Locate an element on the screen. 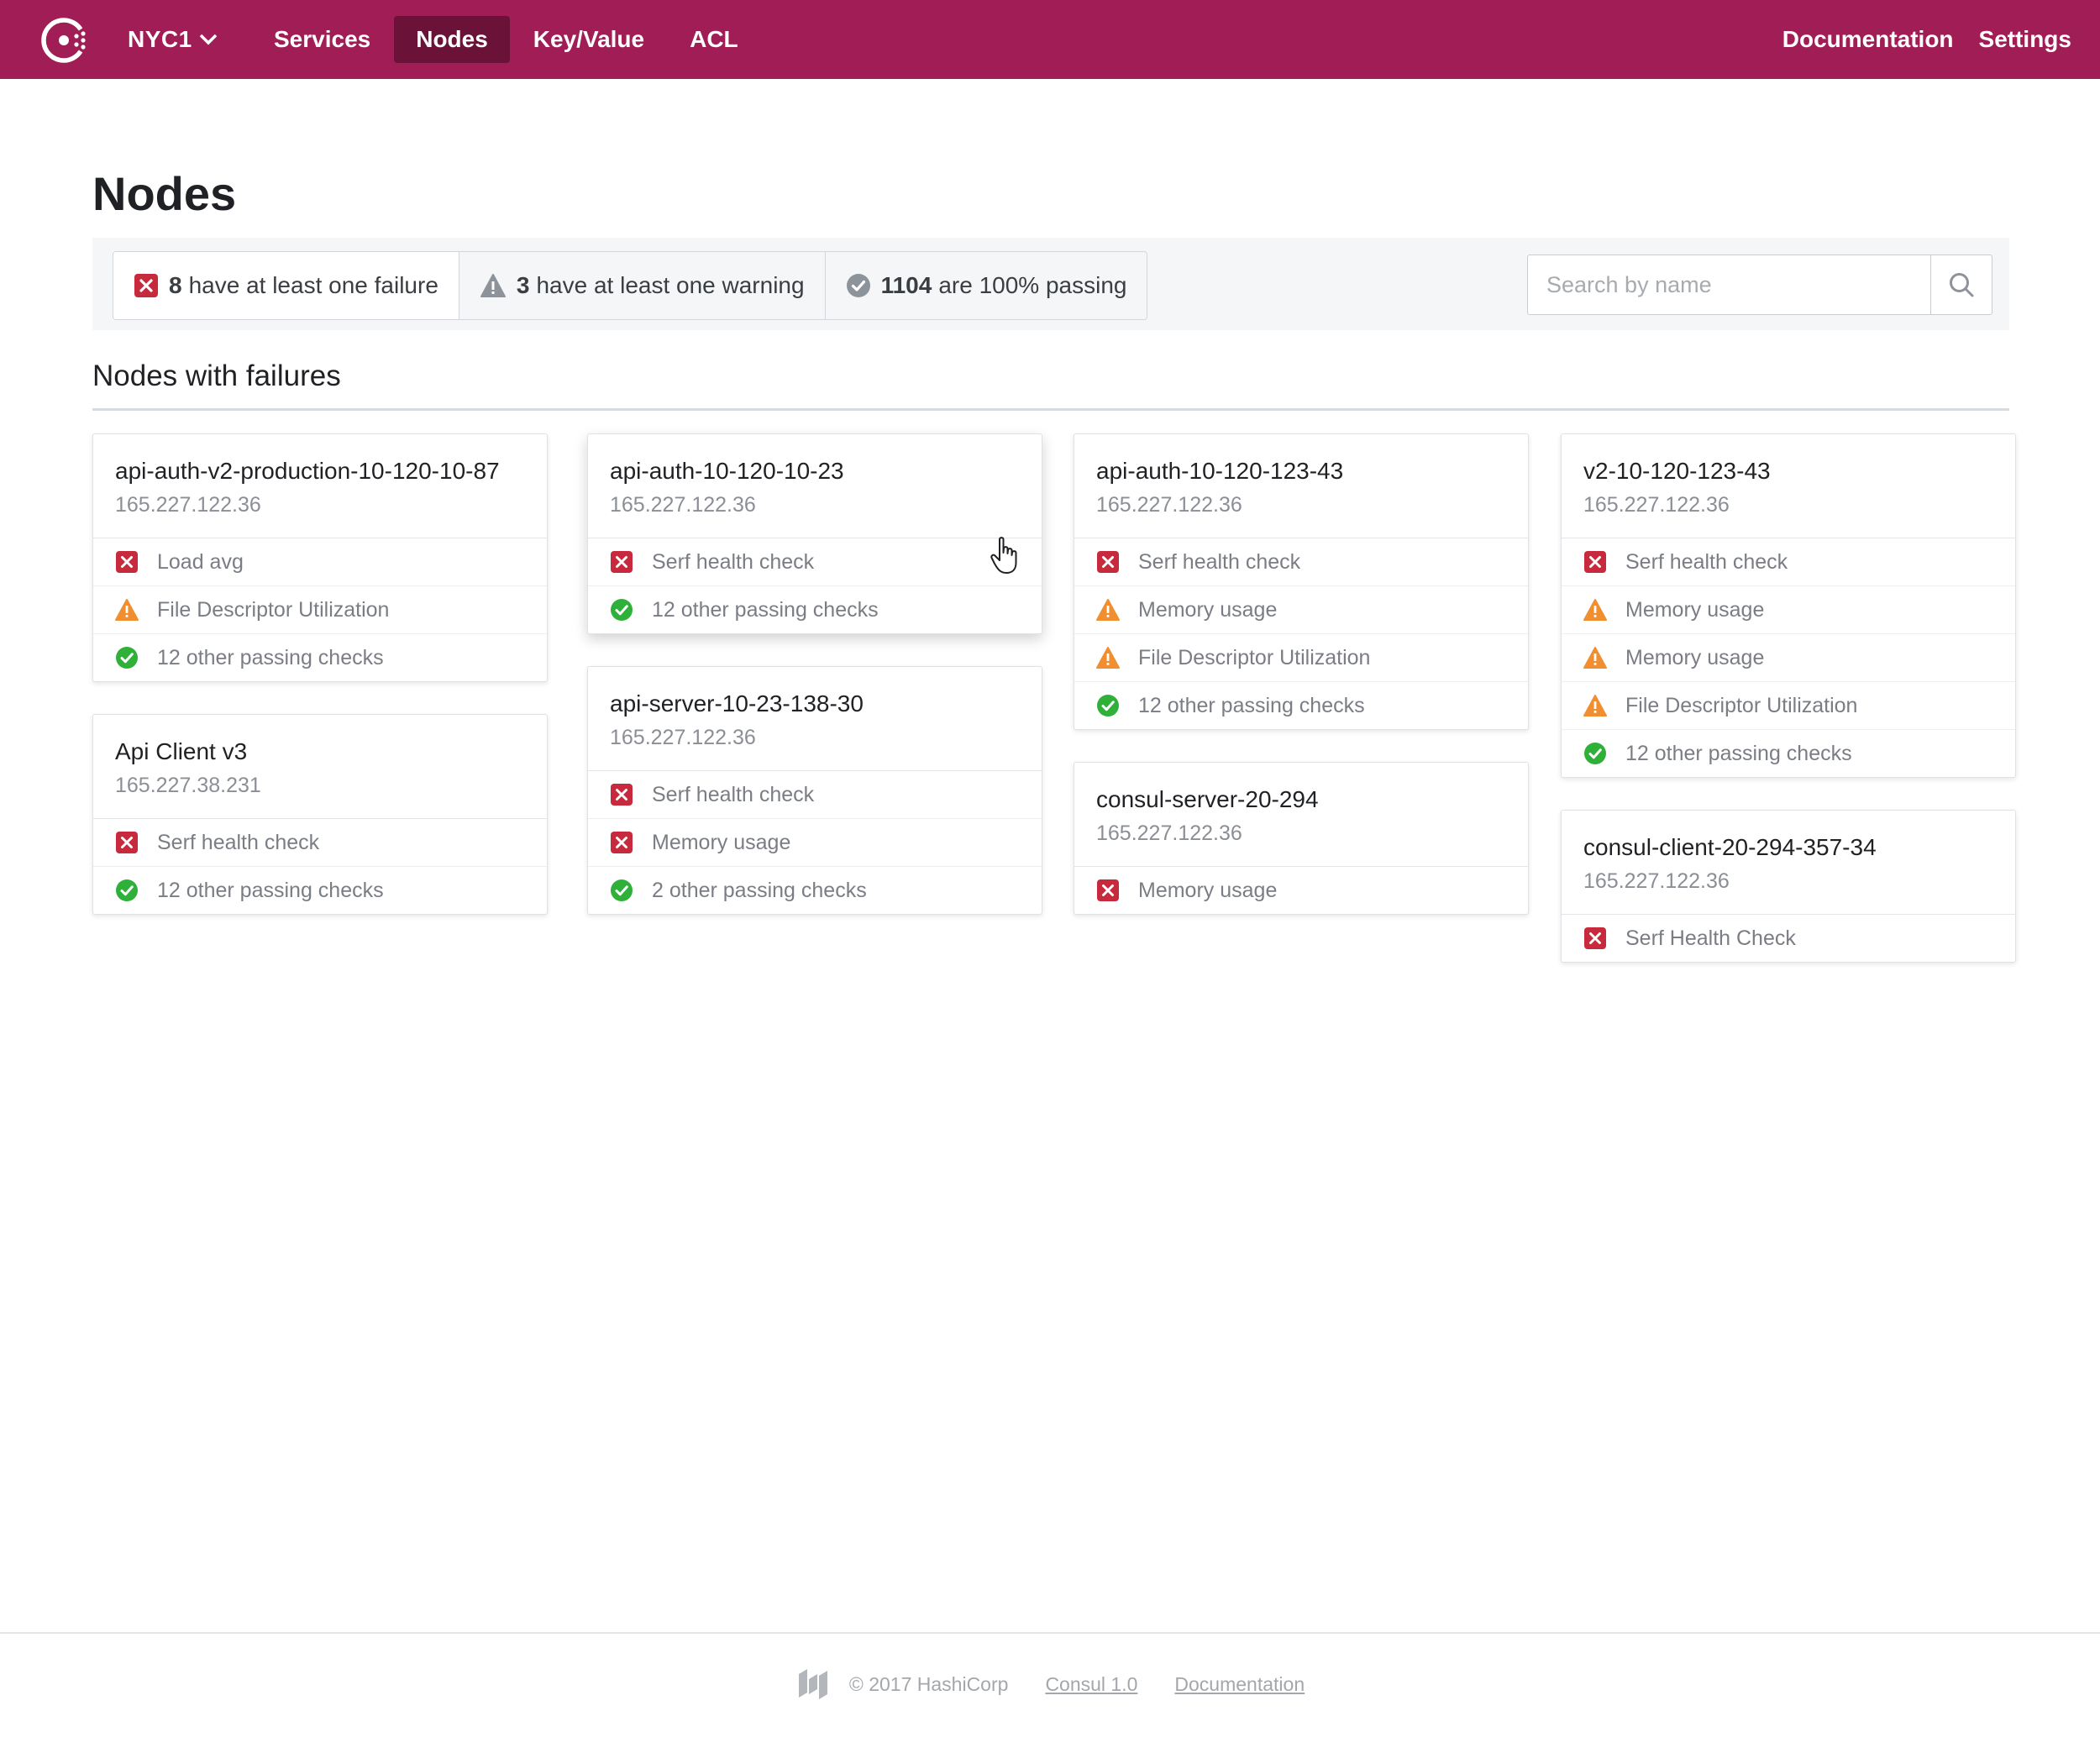  nav-item-documentation: Documentation is located at coordinates (1868, 39).